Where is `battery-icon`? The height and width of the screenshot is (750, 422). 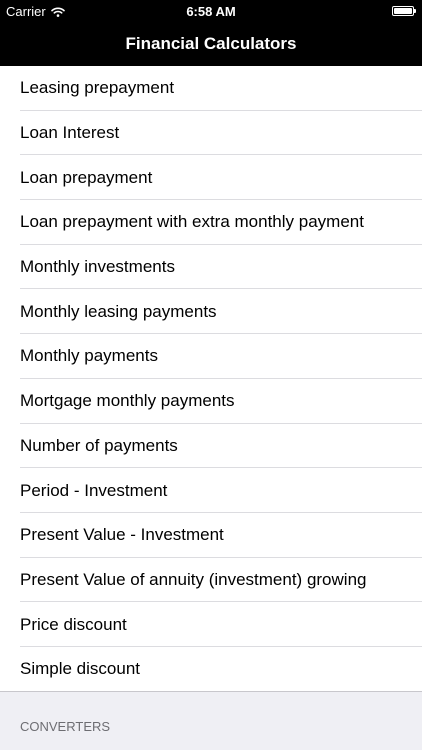
battery-icon is located at coordinates (404, 11).